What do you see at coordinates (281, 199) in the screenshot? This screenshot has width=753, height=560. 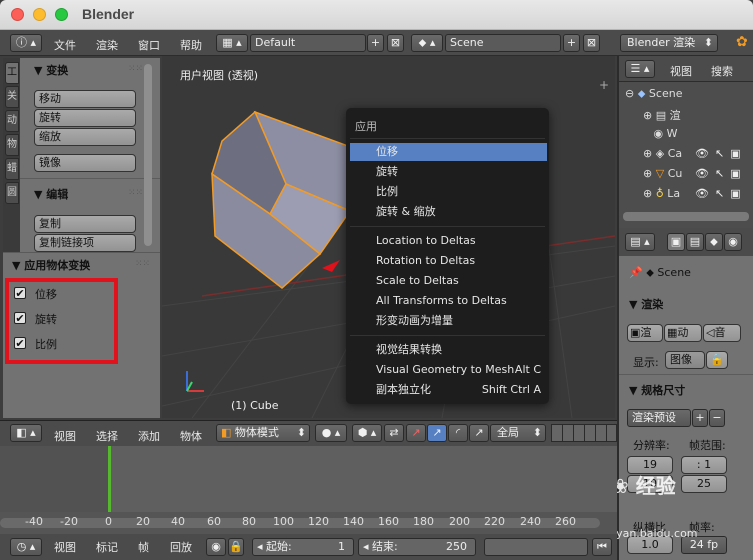 I see `cube-object` at bounding box center [281, 199].